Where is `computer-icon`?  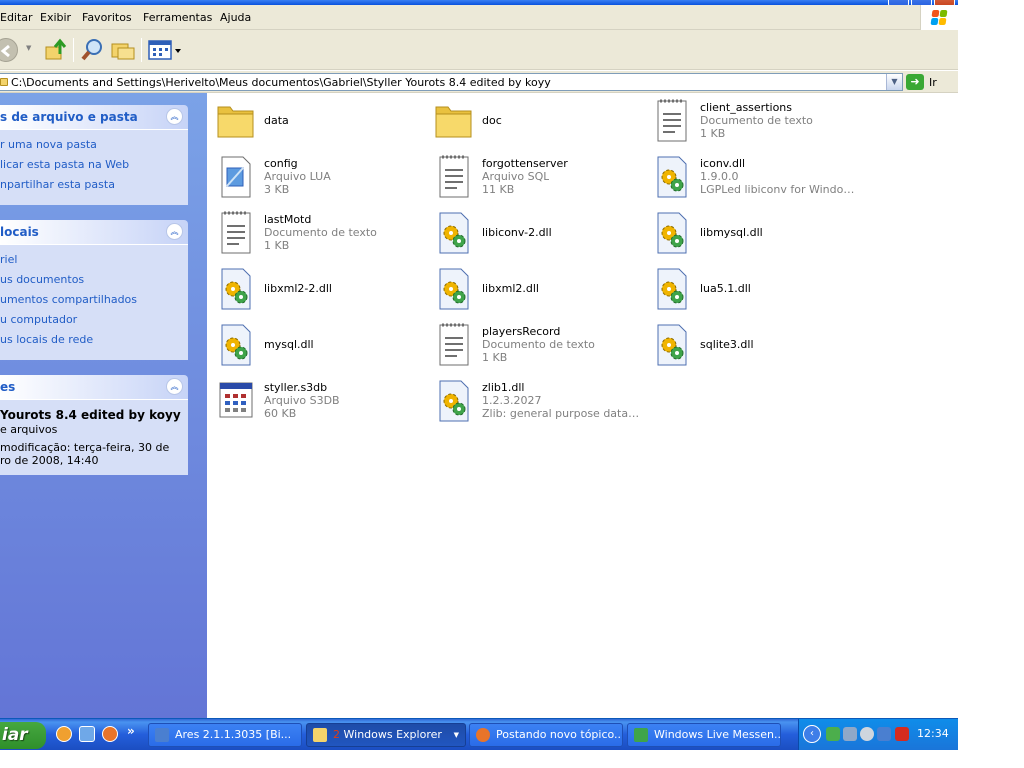 computer-icon is located at coordinates (850, 734).